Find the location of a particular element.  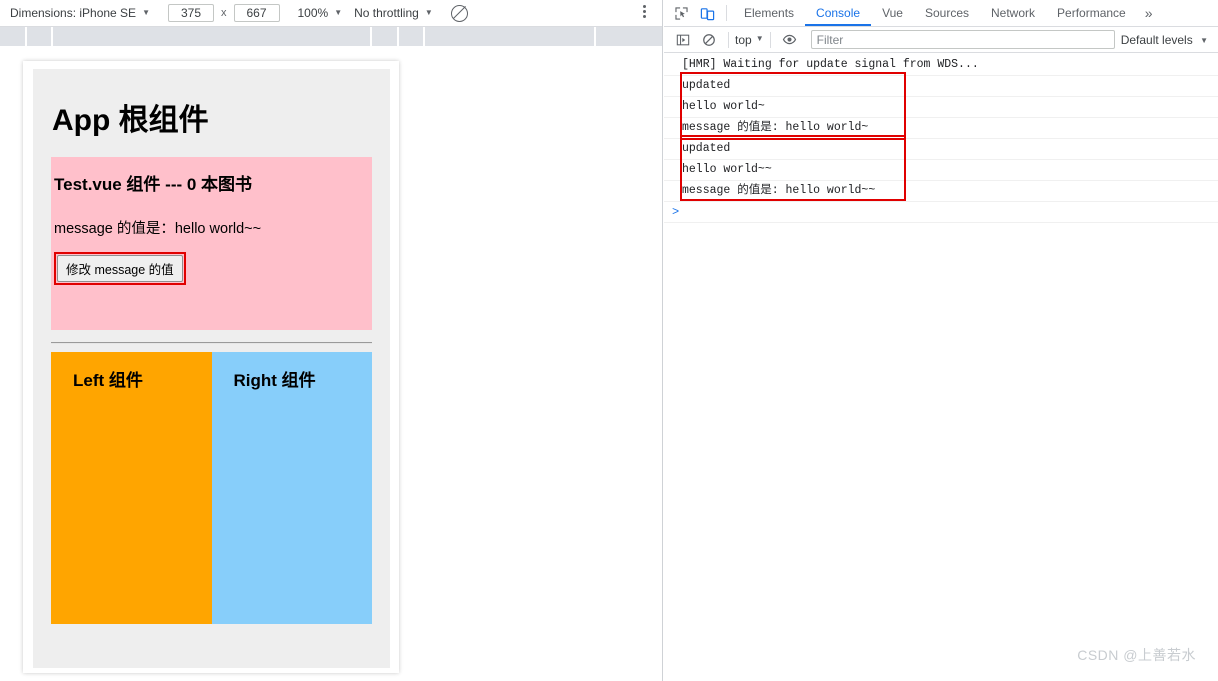

no-throttling-icon is located at coordinates (459, 13).